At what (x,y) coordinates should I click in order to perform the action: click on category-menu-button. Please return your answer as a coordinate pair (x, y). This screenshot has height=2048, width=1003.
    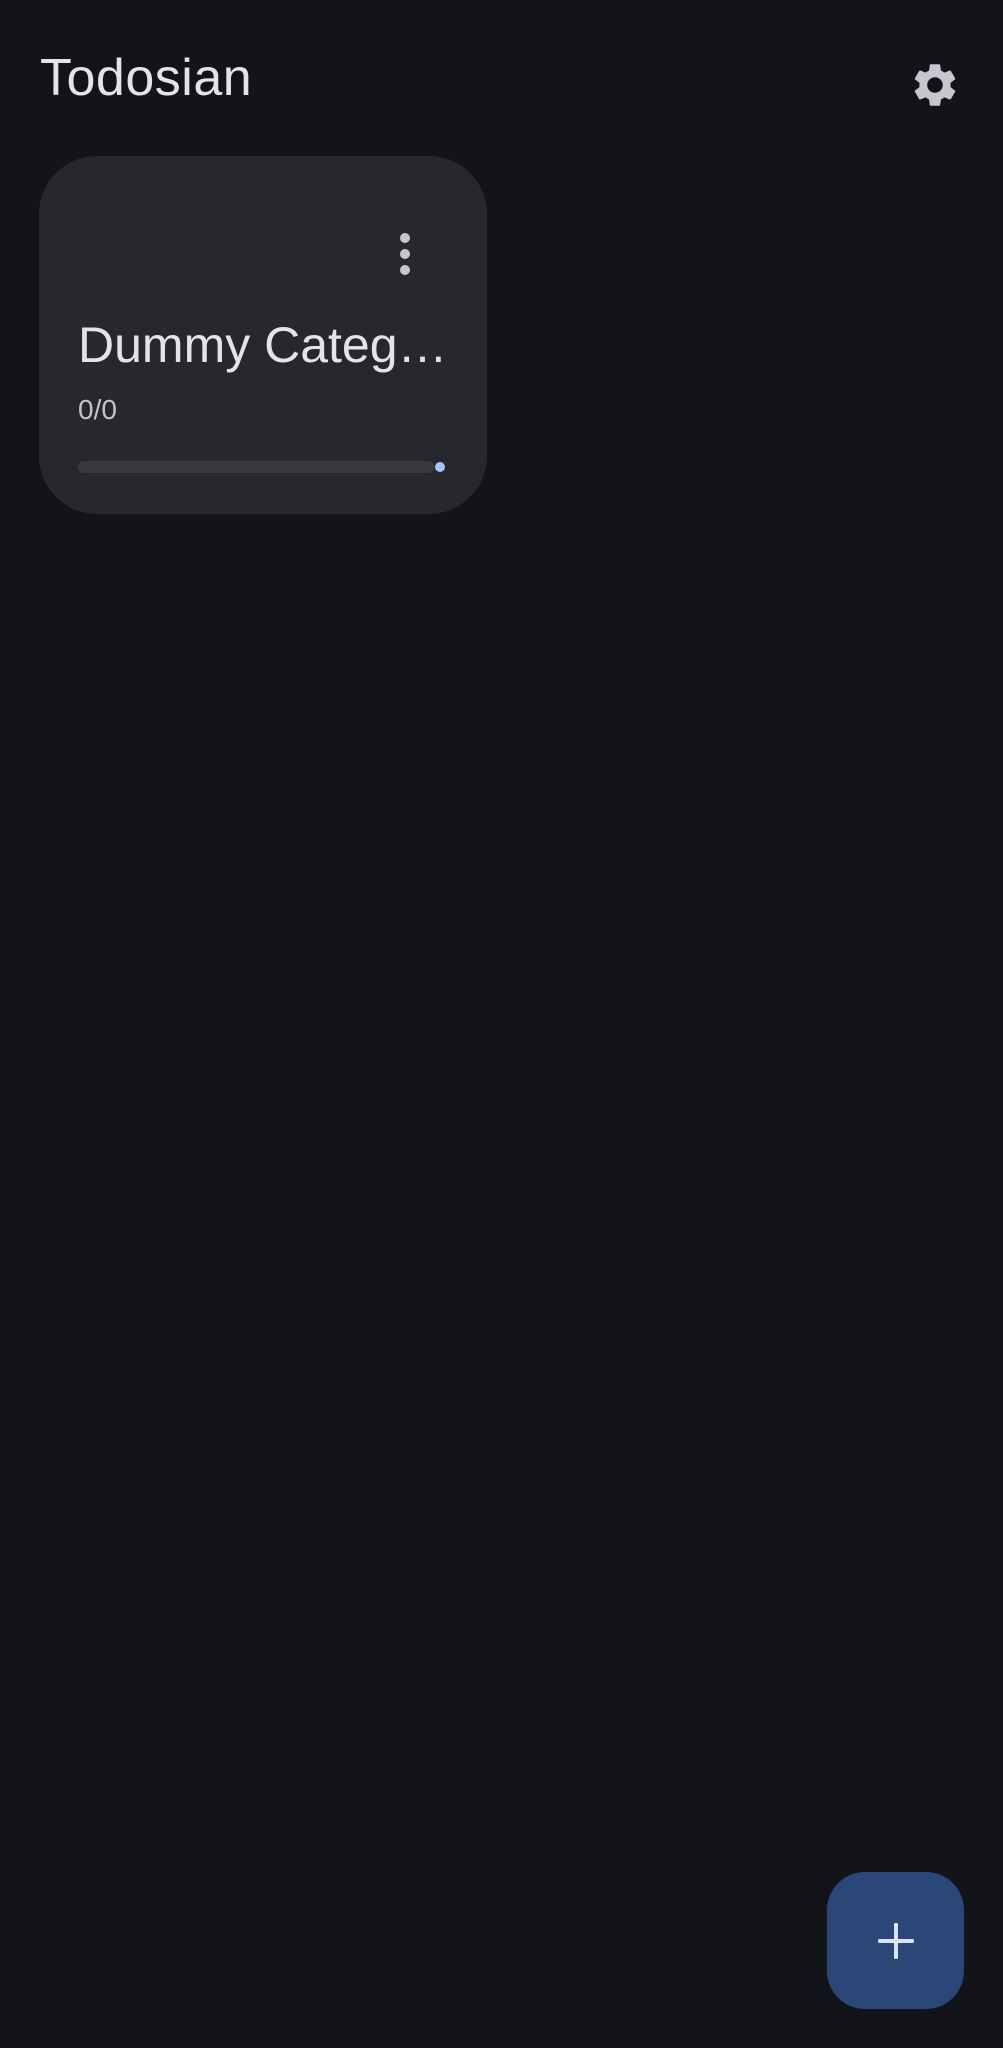
    Looking at the image, I should click on (405, 254).